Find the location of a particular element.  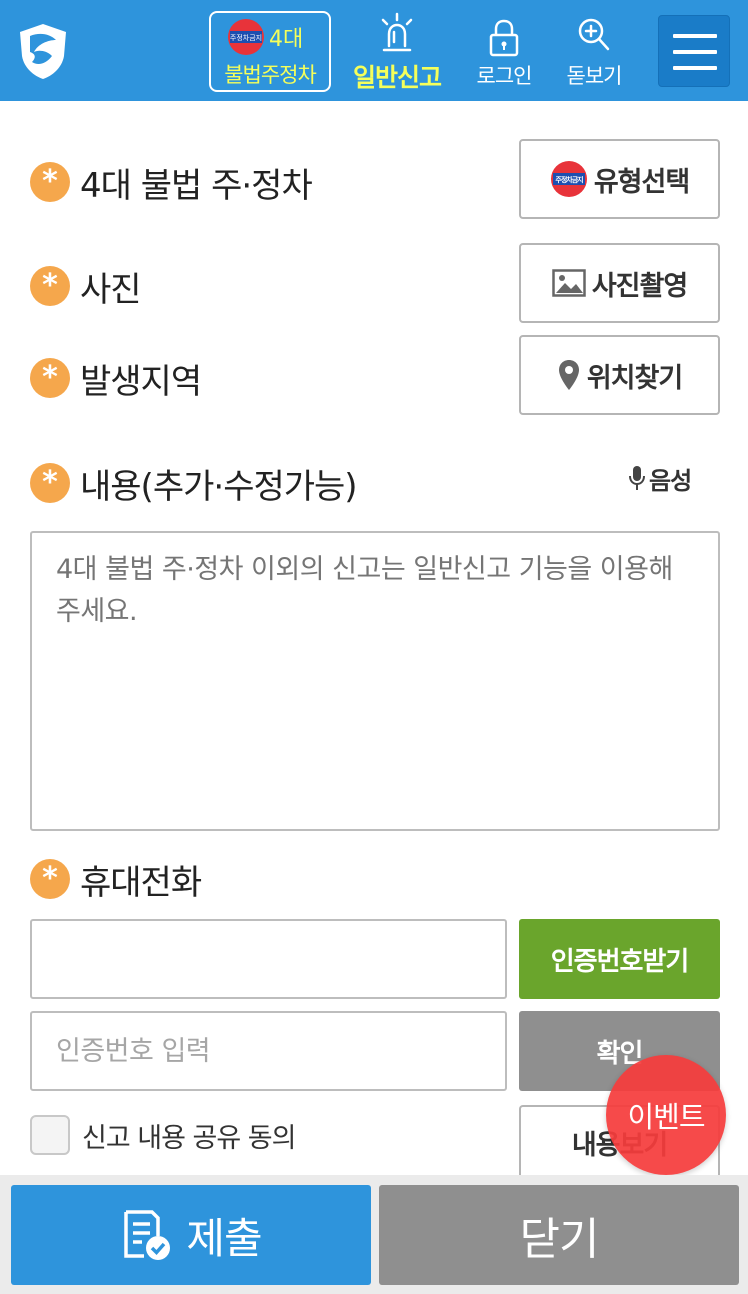

submit-button: 제출 is located at coordinates (191, 1235).